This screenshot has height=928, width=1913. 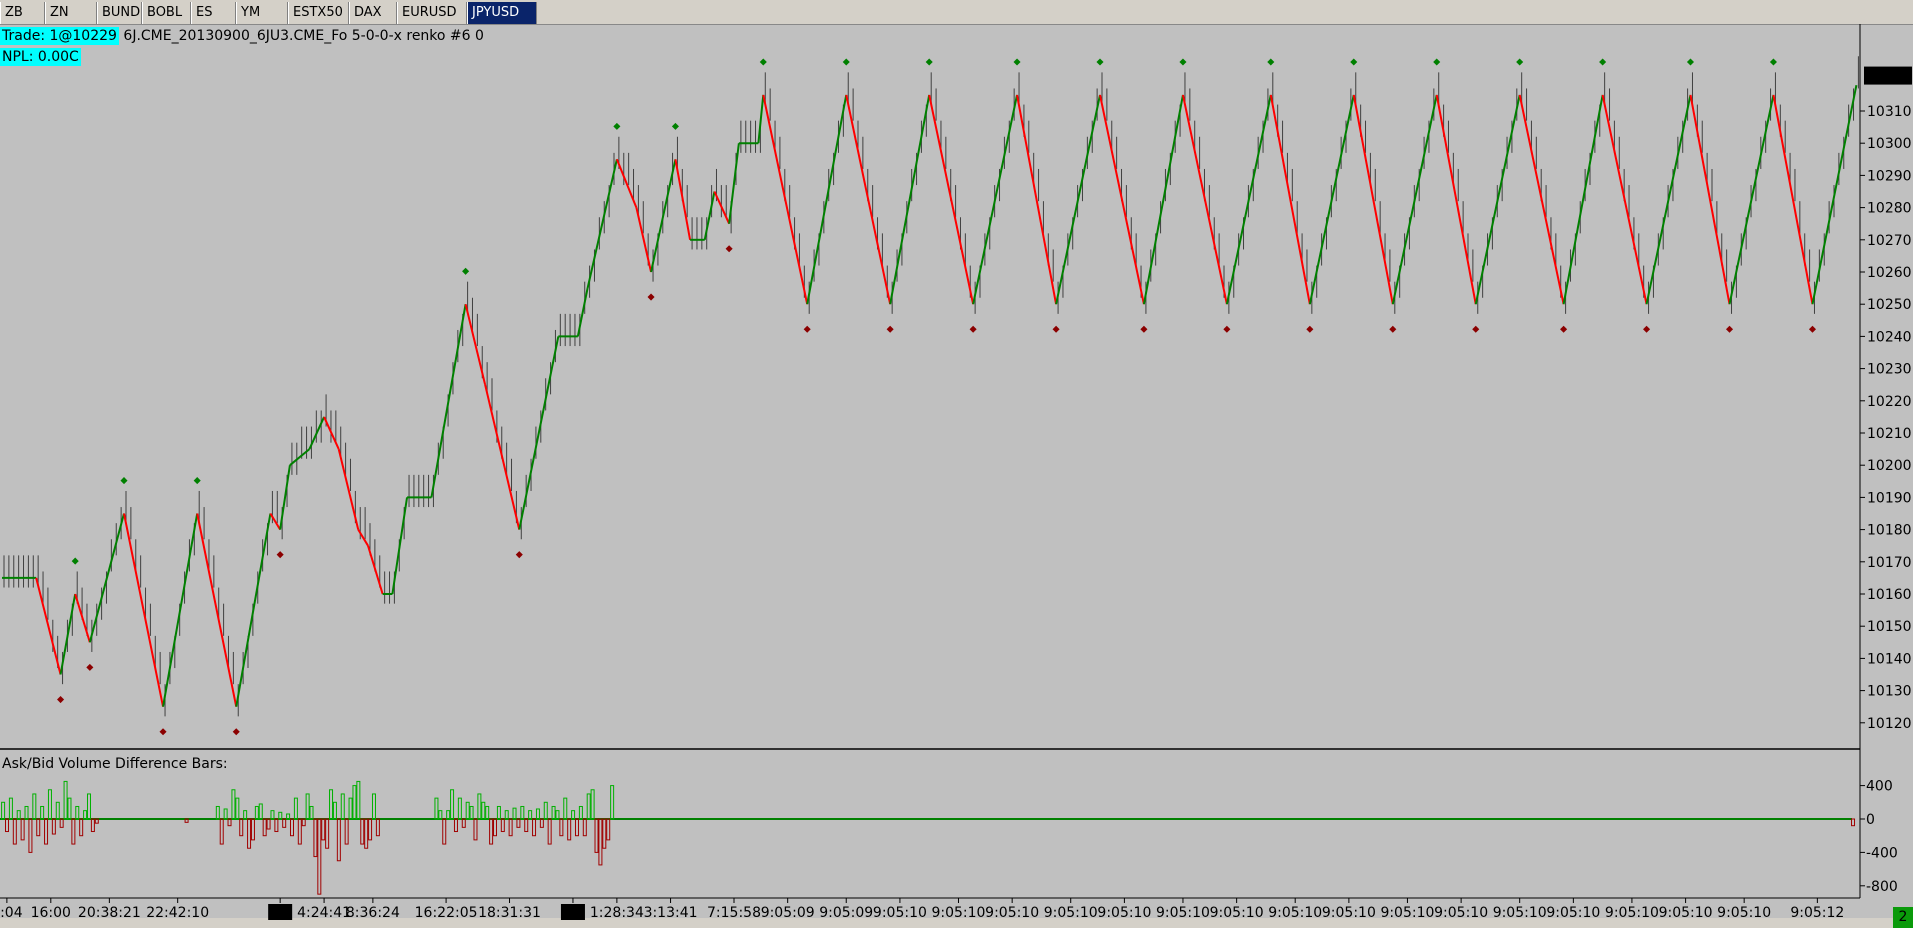 I want to click on time-tick-label: 9:05:12, so click(x=1817, y=913).